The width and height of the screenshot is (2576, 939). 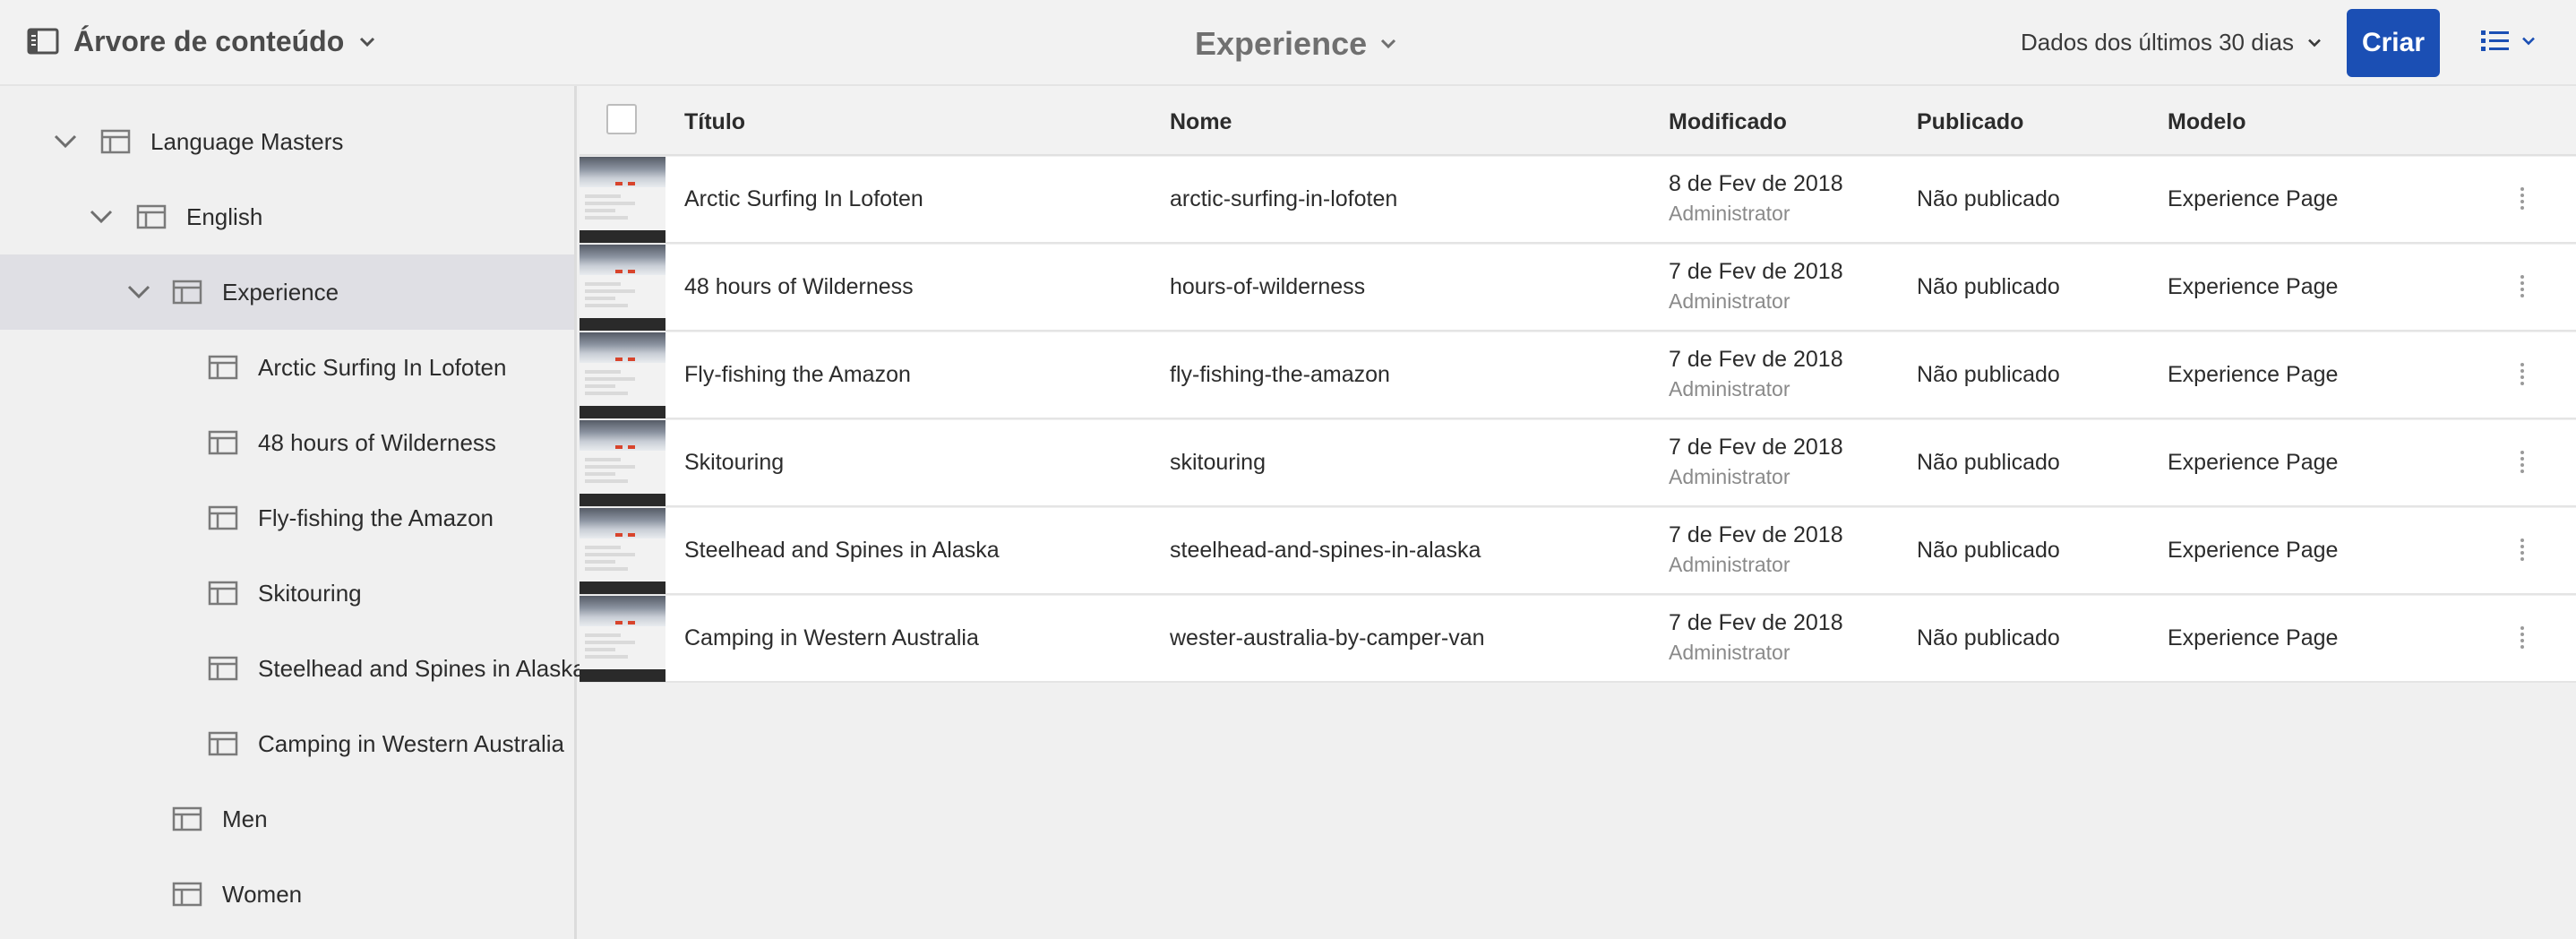 What do you see at coordinates (224, 41) in the screenshot?
I see `rail-selector: Árvore de conteúdo` at bounding box center [224, 41].